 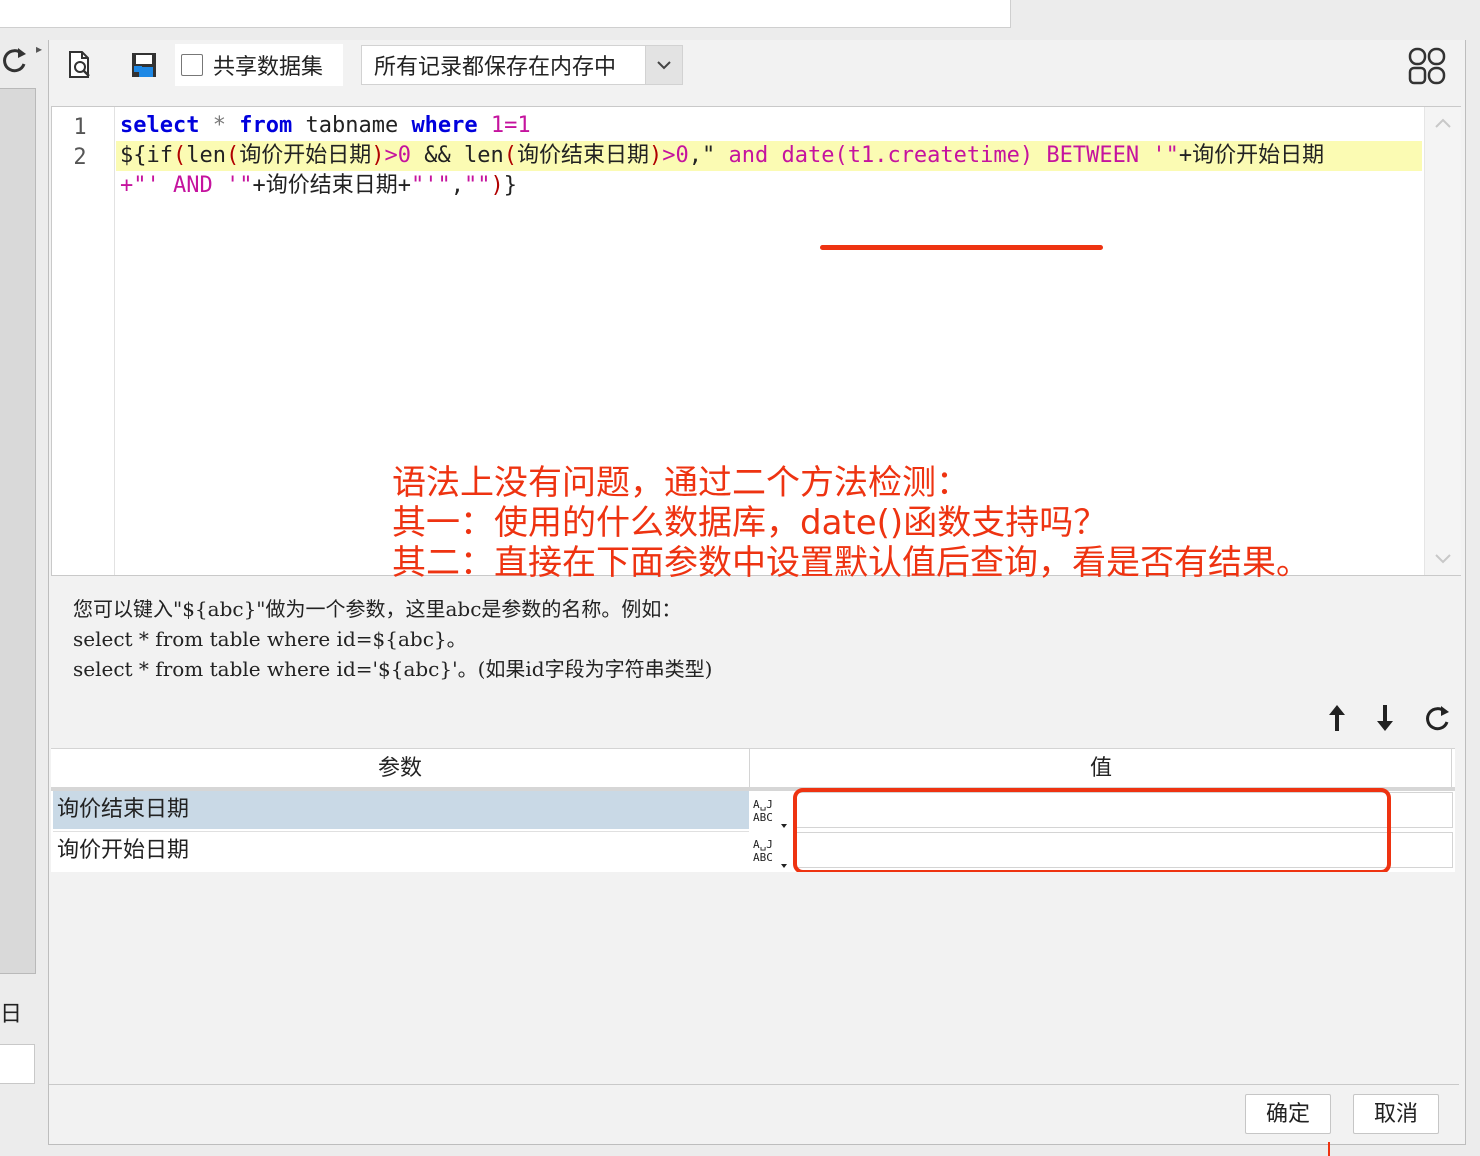 What do you see at coordinates (83, 341) in the screenshot?
I see `line-number-gutter: 1 2` at bounding box center [83, 341].